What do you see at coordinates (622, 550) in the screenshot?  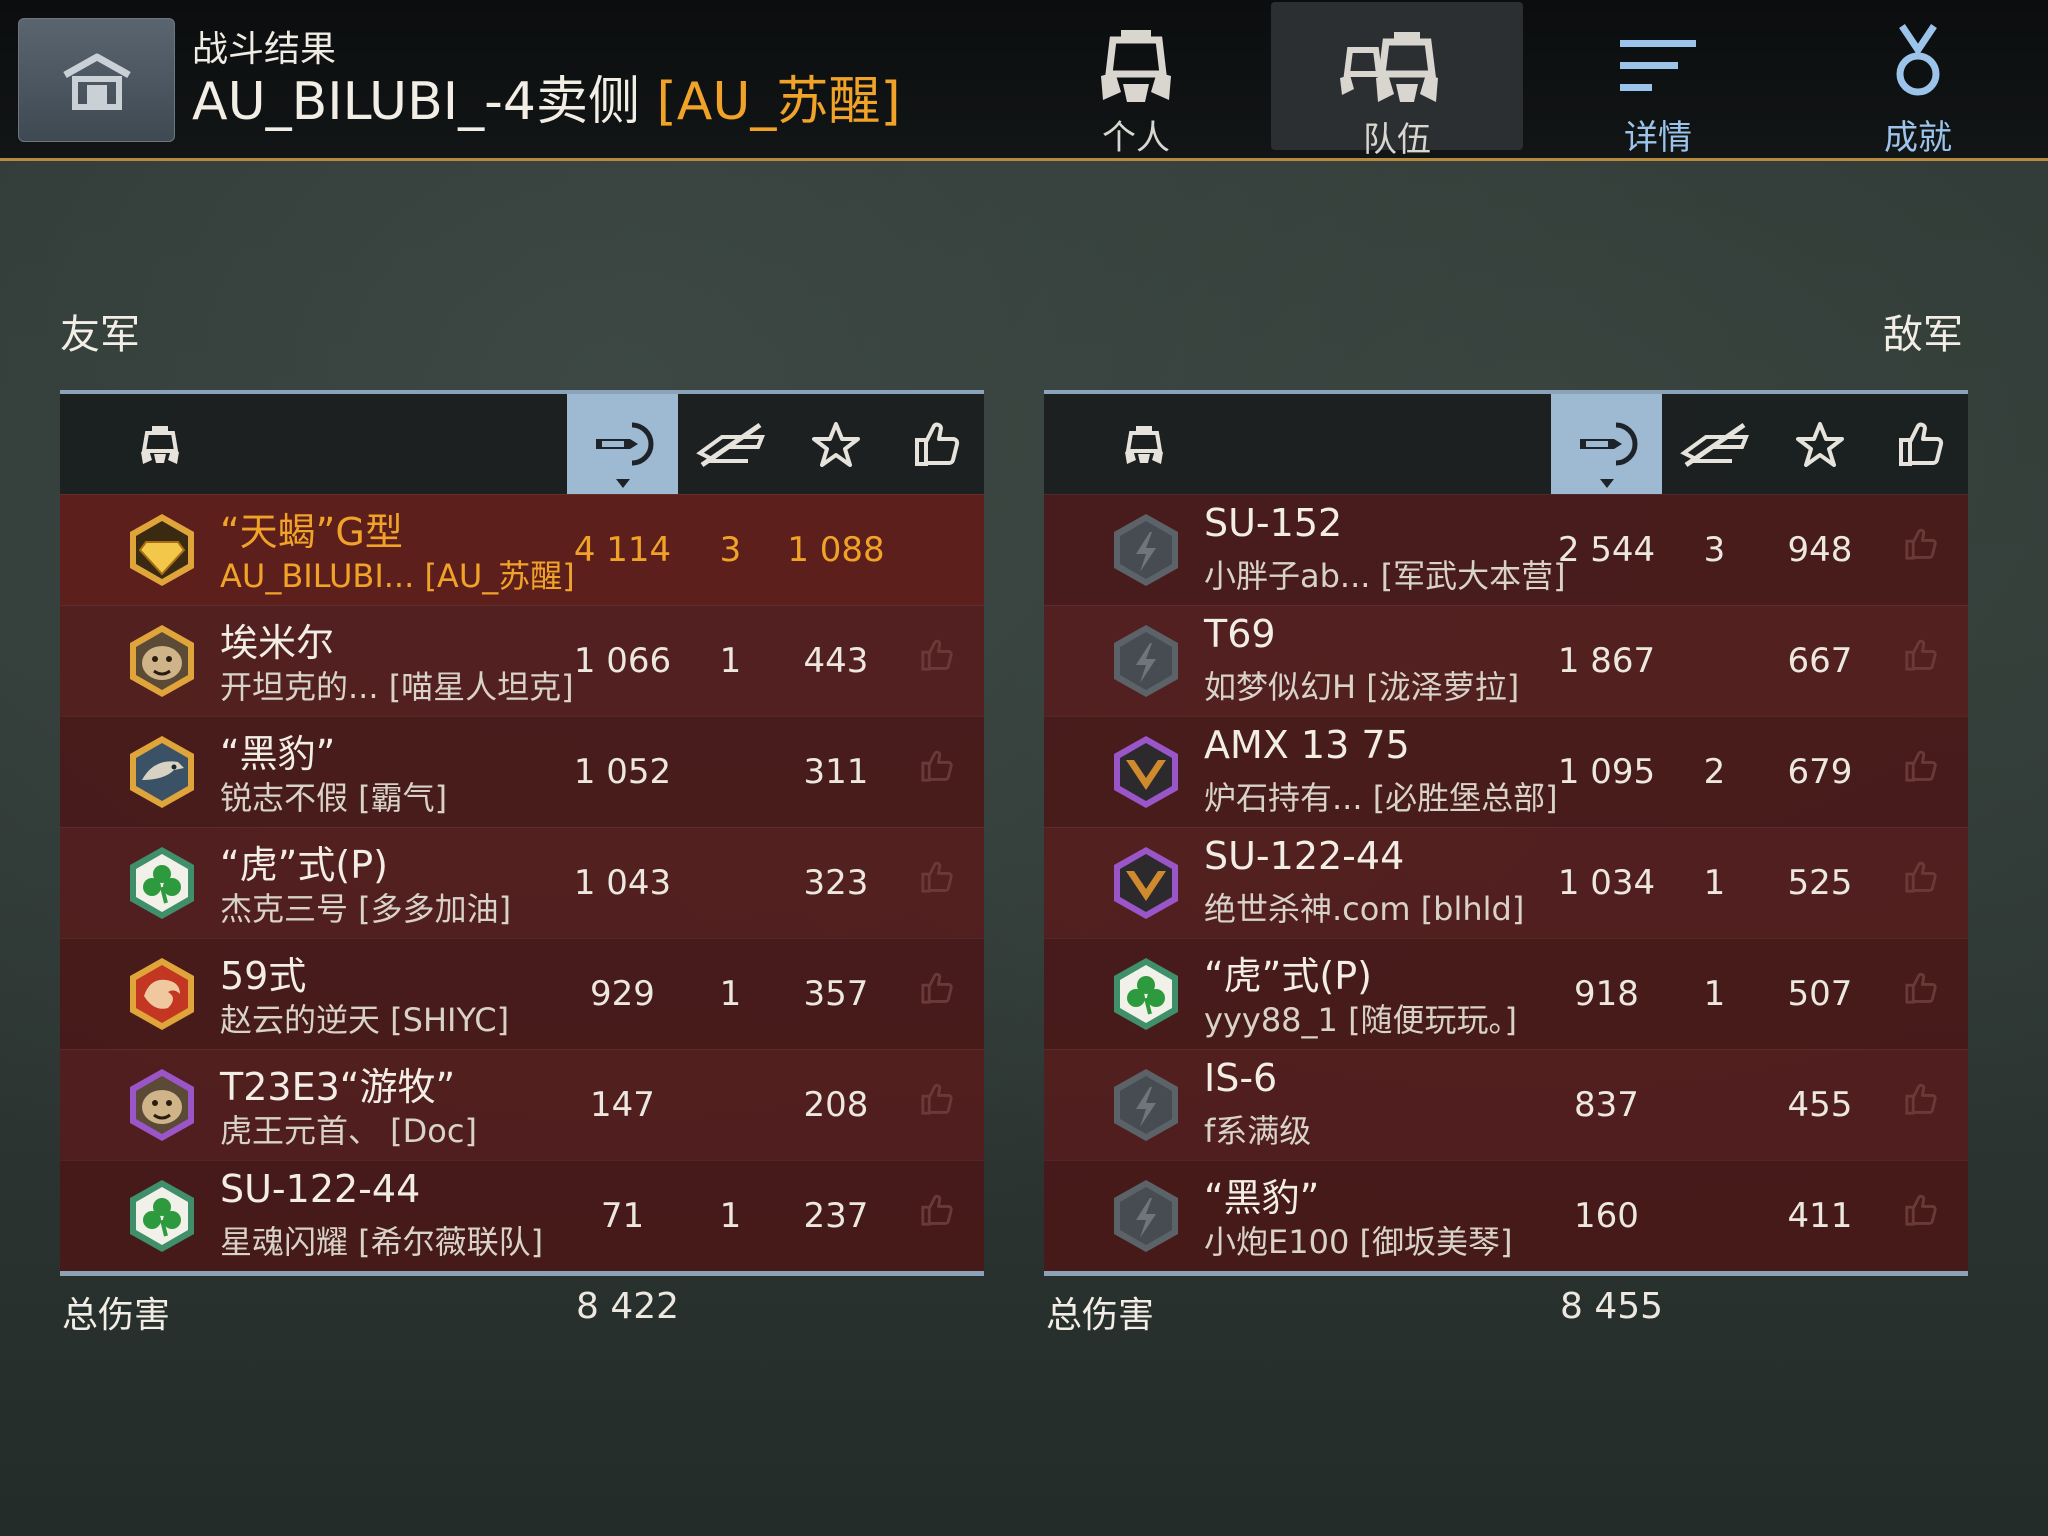 I see `damage-value: 4 114` at bounding box center [622, 550].